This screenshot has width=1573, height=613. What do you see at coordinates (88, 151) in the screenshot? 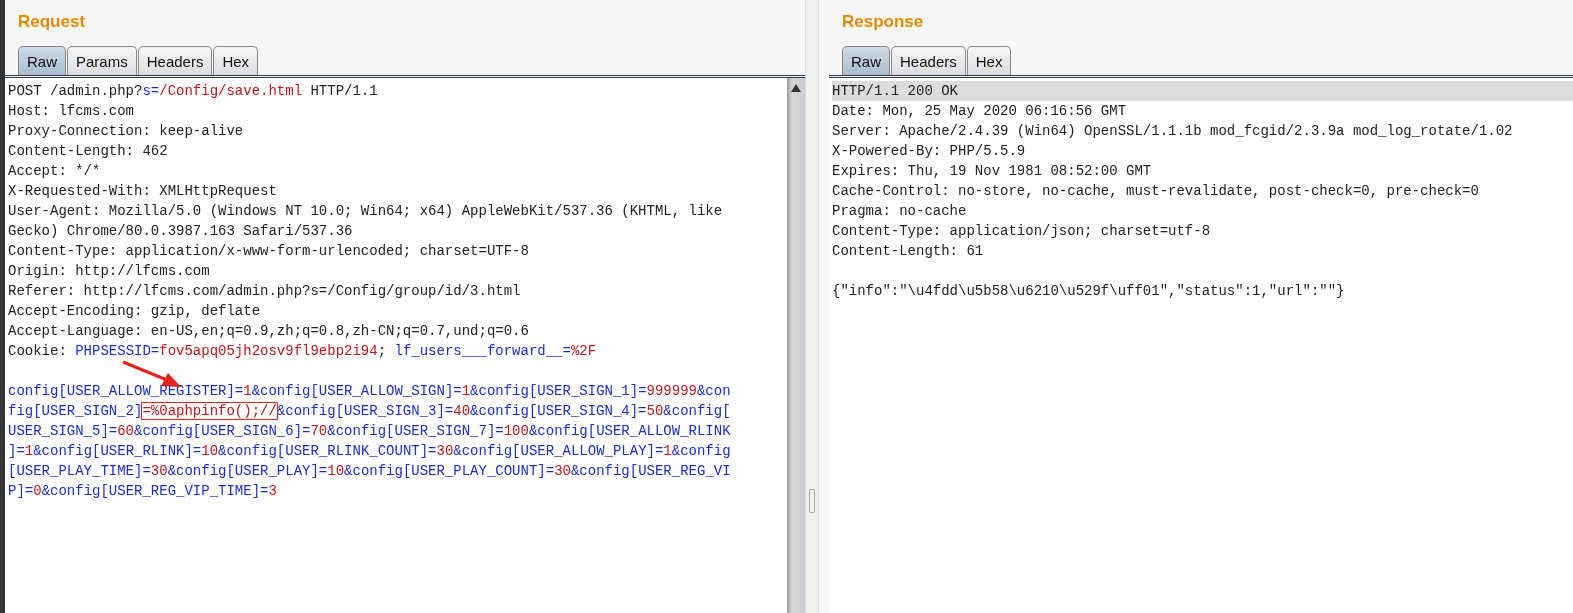
I see `code-line: Content-Length: 462` at bounding box center [88, 151].